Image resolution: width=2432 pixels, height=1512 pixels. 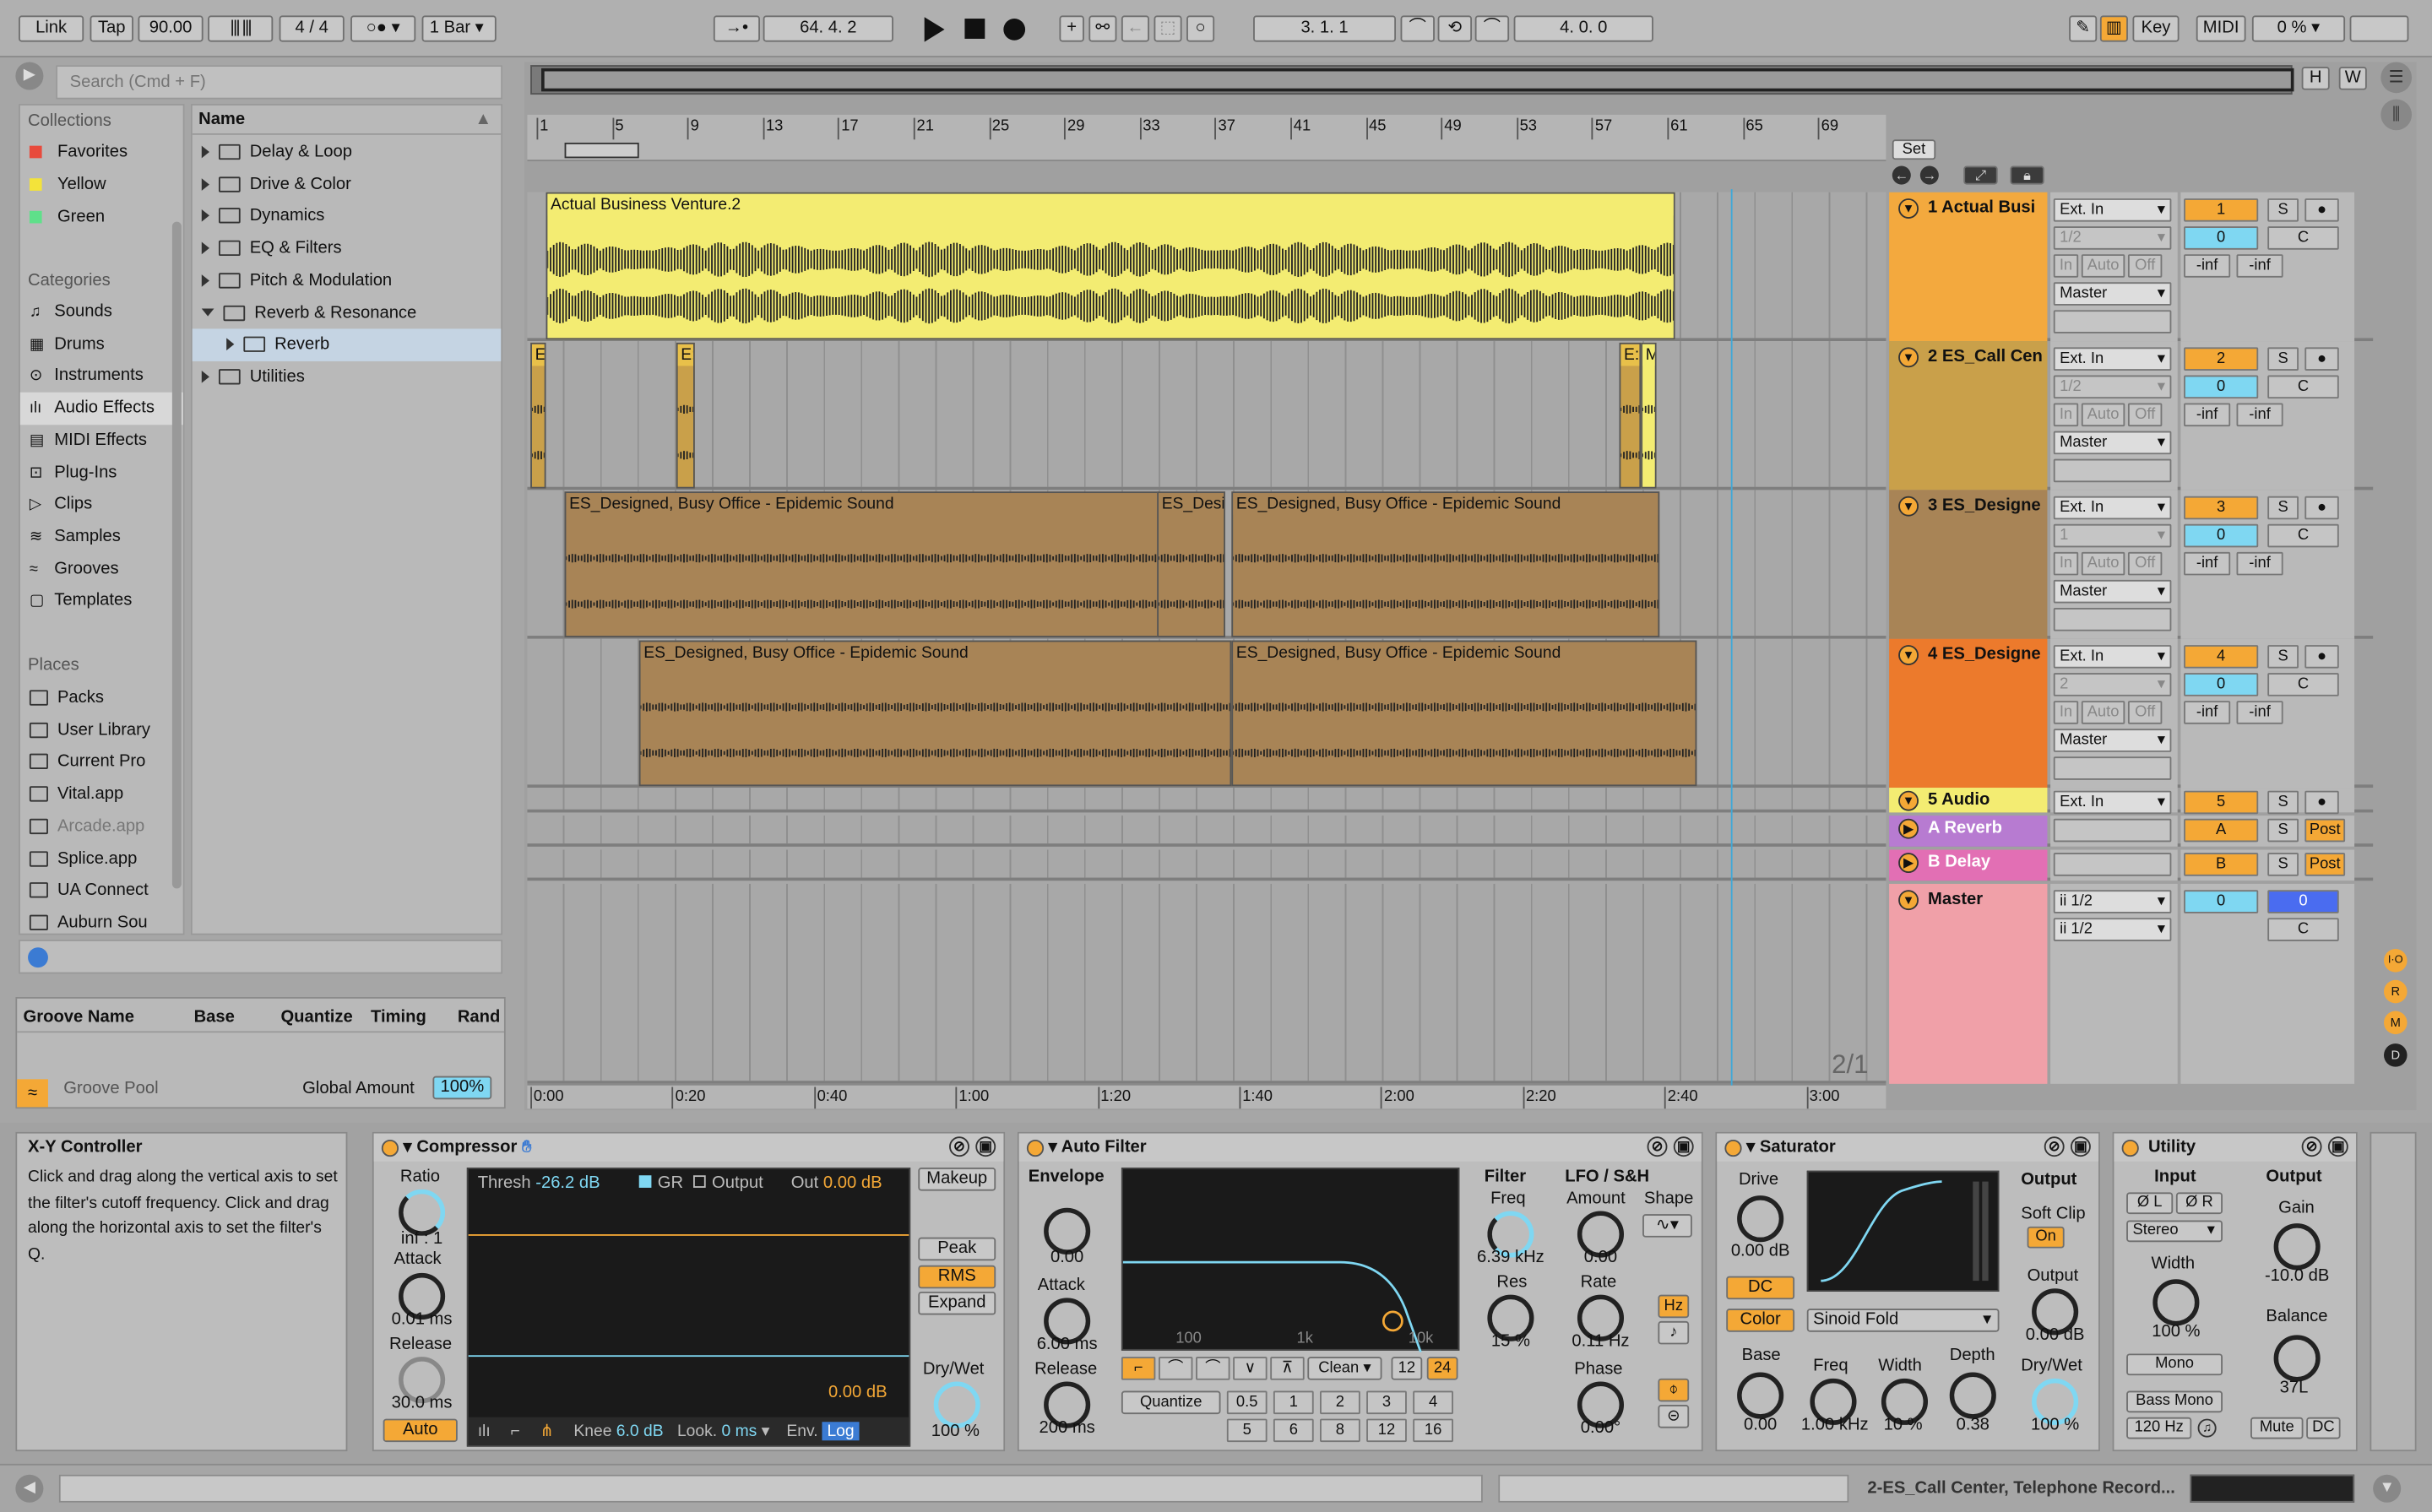 I want to click on utility-header: Utility ⊘ ▣, so click(x=2235, y=1147).